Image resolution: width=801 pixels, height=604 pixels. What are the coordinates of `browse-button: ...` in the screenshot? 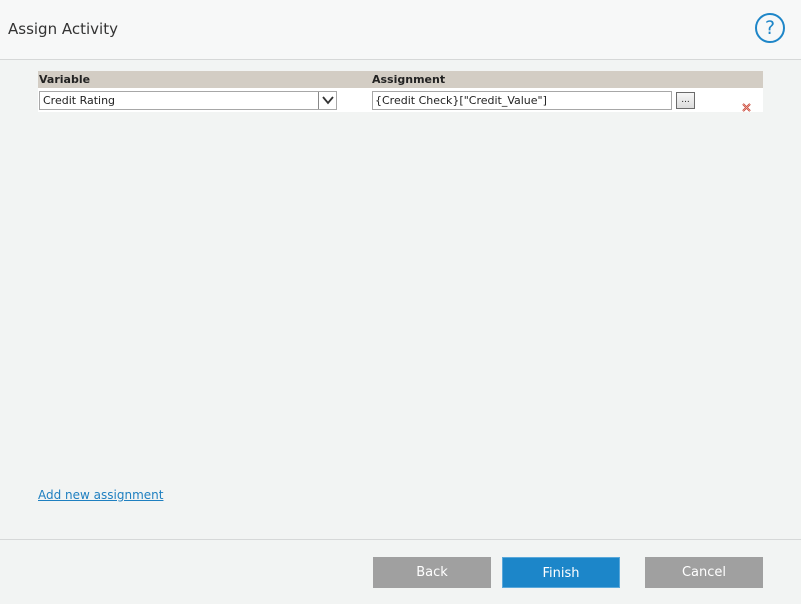 It's located at (685, 100).